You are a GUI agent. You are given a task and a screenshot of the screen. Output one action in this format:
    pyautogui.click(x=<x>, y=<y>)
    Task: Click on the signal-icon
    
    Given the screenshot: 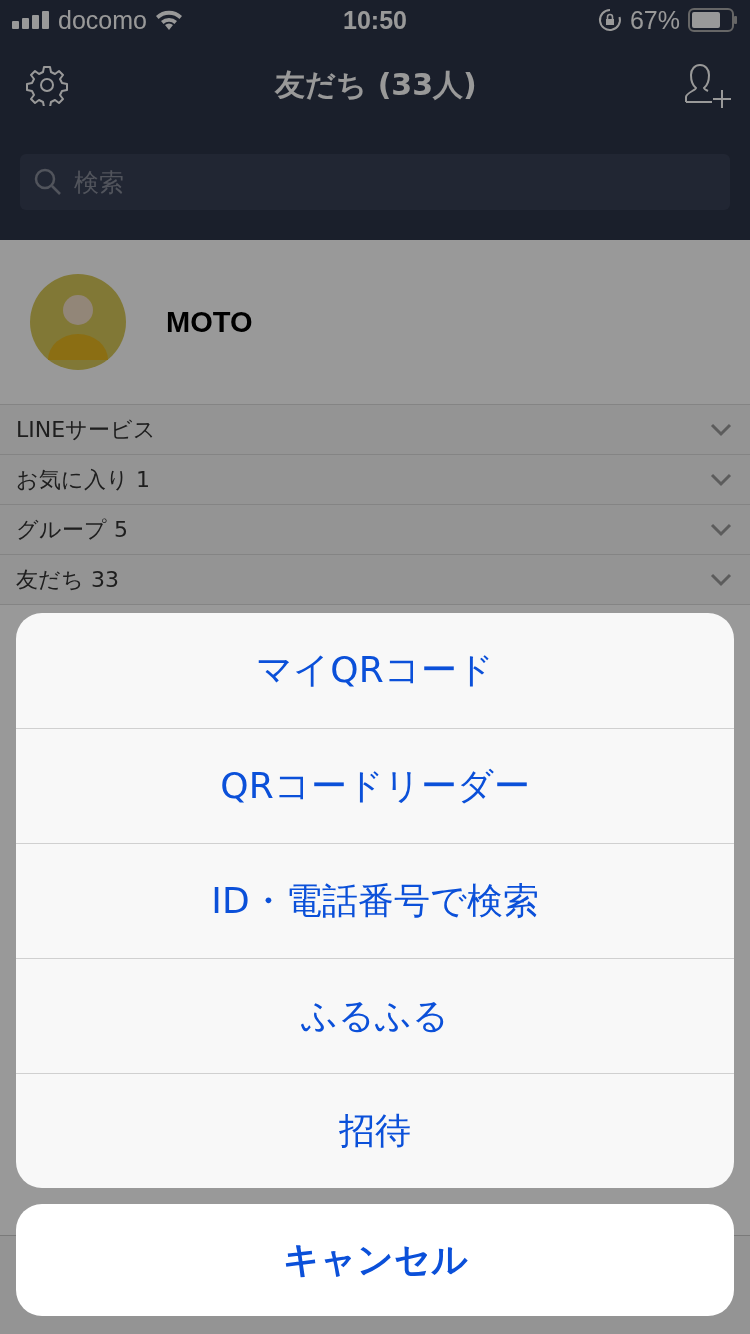 What is the action you would take?
    pyautogui.click(x=31, y=20)
    